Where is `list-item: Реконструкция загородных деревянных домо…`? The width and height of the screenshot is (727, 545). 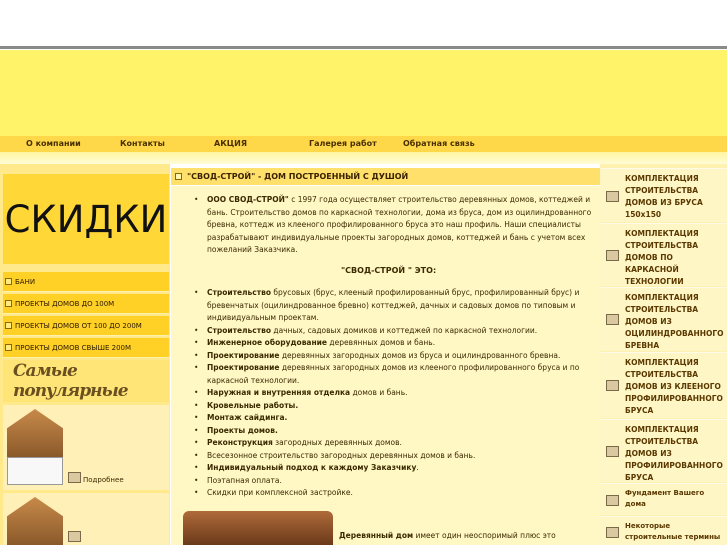
list-item: Реконструкция загородных деревянных домо… is located at coordinates (395, 443).